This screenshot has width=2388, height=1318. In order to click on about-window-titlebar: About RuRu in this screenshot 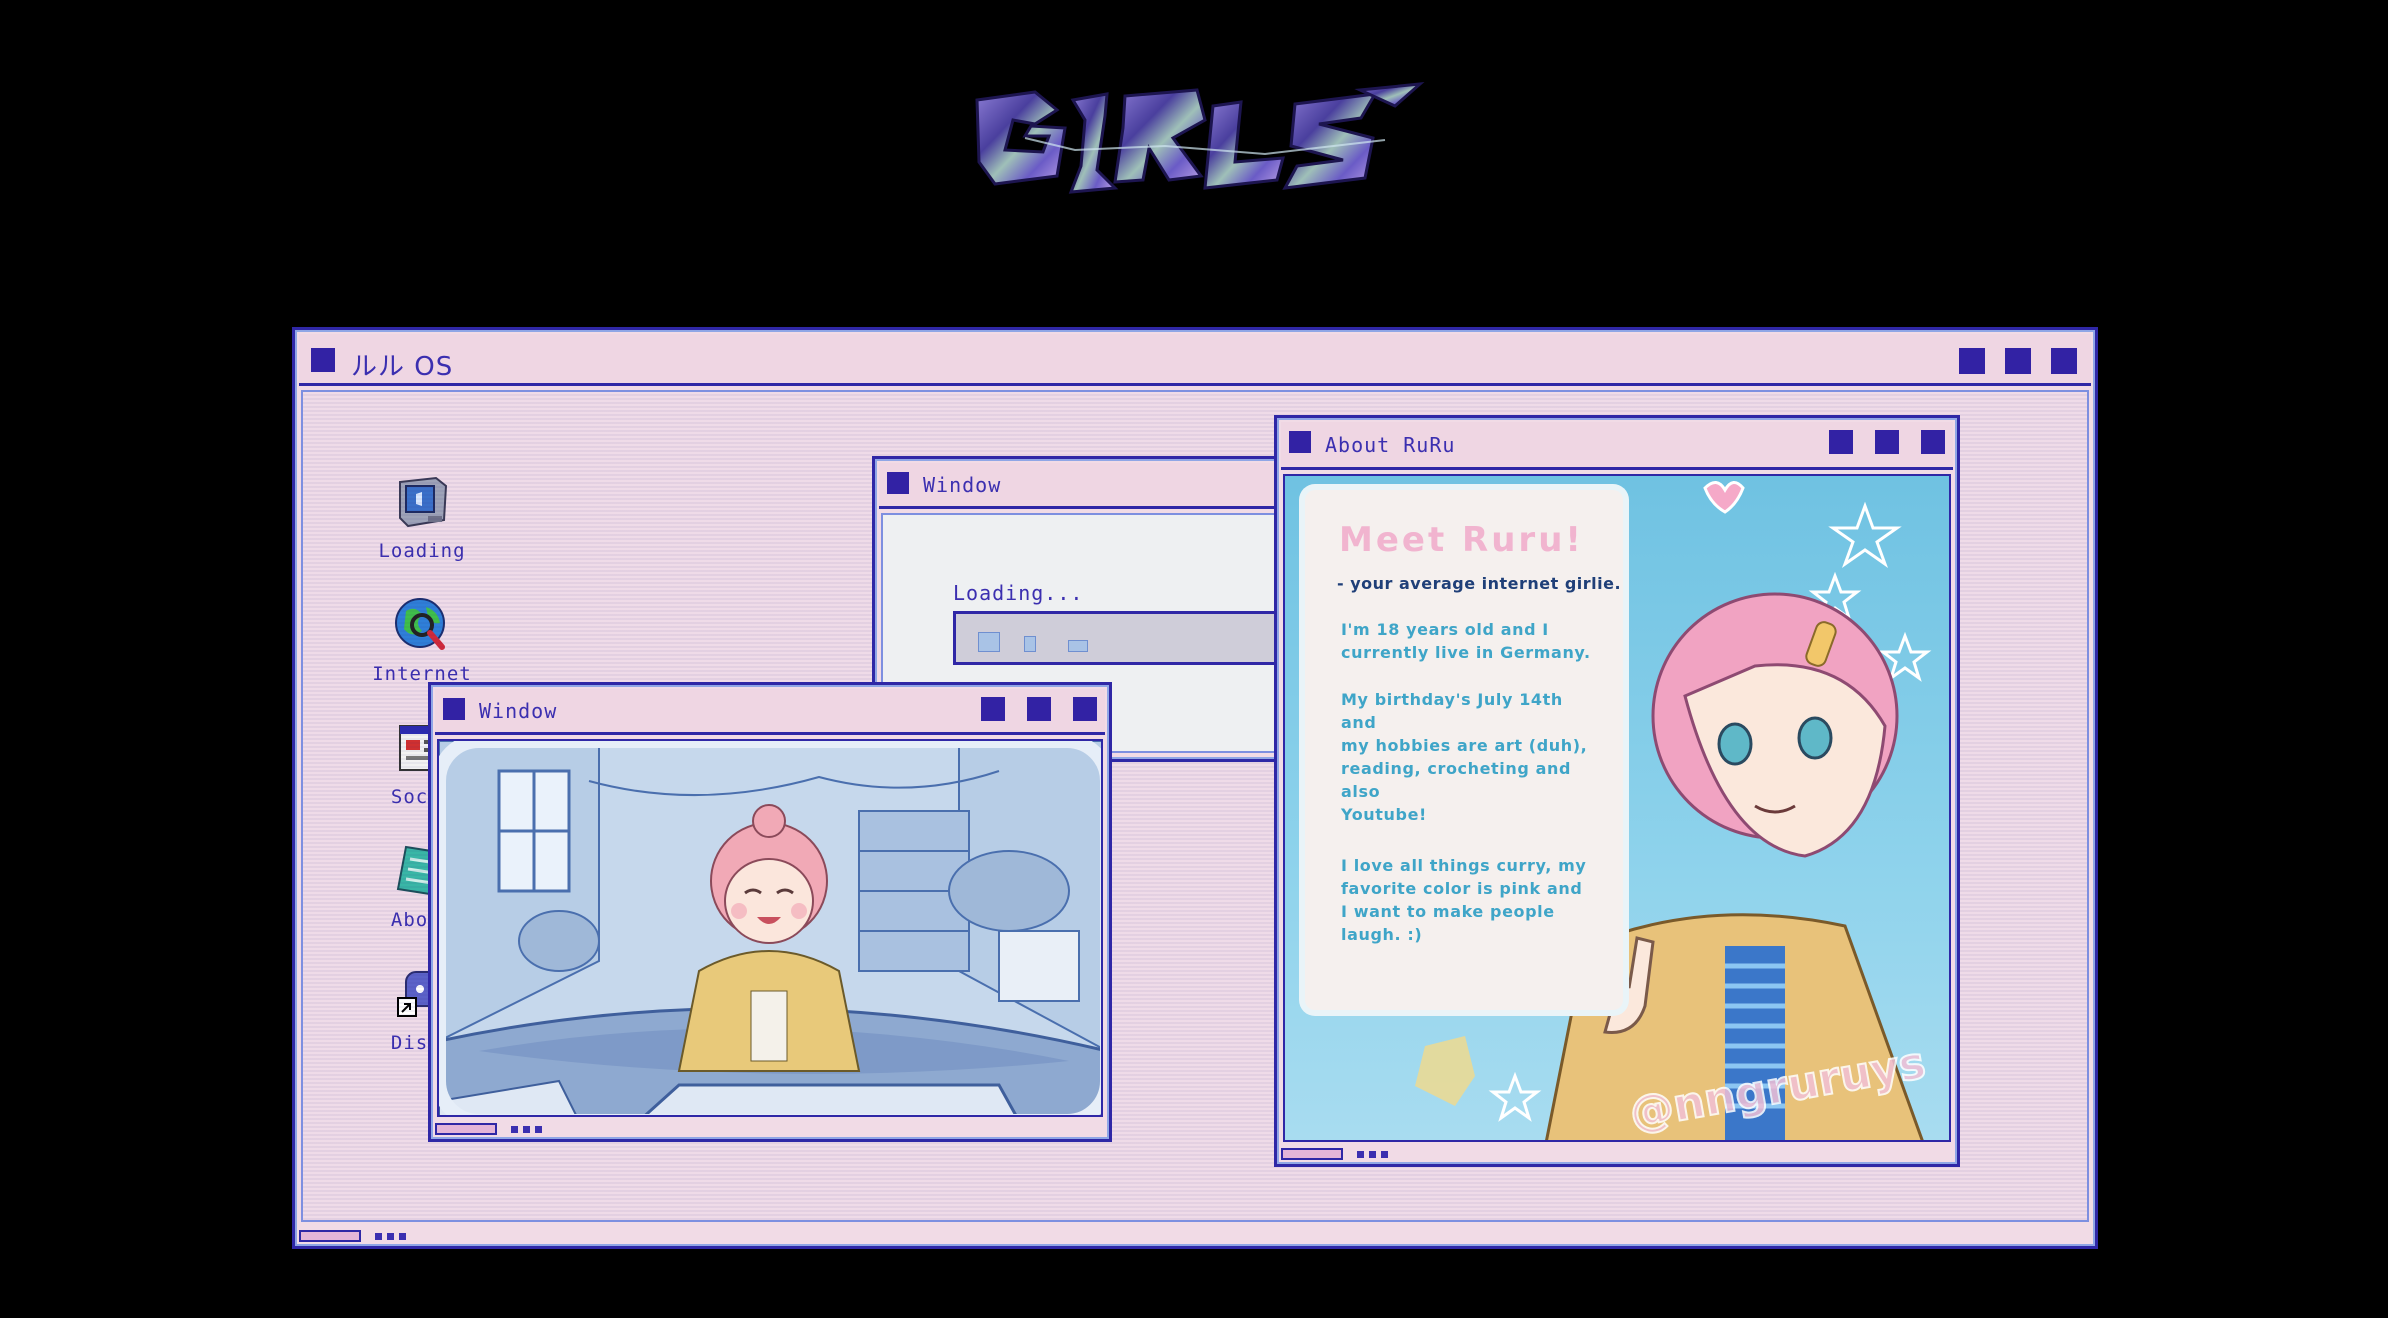, I will do `click(1617, 446)`.